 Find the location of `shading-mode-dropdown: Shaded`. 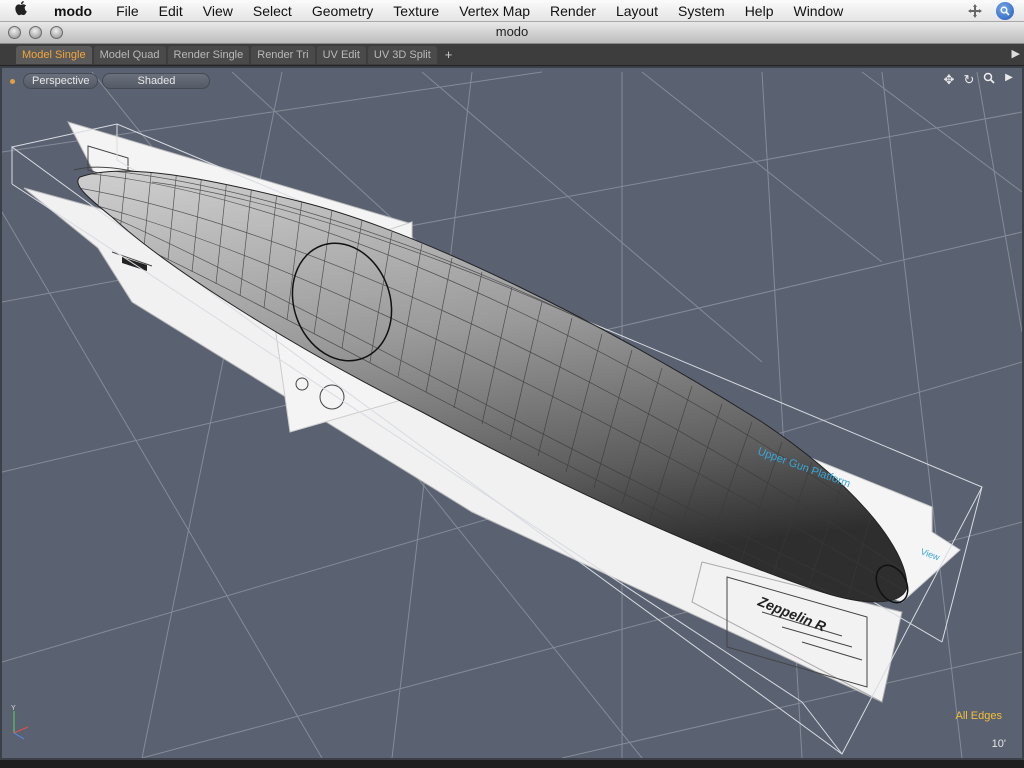

shading-mode-dropdown: Shaded is located at coordinates (156, 81).